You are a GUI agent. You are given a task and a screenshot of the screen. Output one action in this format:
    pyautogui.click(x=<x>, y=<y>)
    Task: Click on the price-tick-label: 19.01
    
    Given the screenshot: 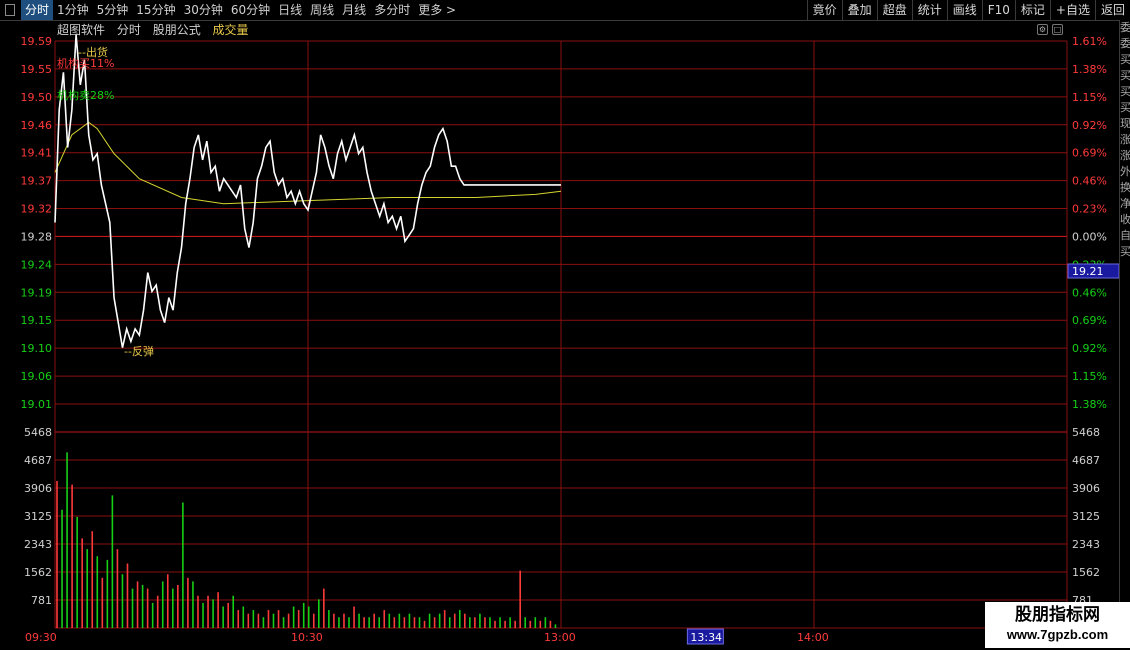 What is the action you would take?
    pyautogui.click(x=37, y=404)
    